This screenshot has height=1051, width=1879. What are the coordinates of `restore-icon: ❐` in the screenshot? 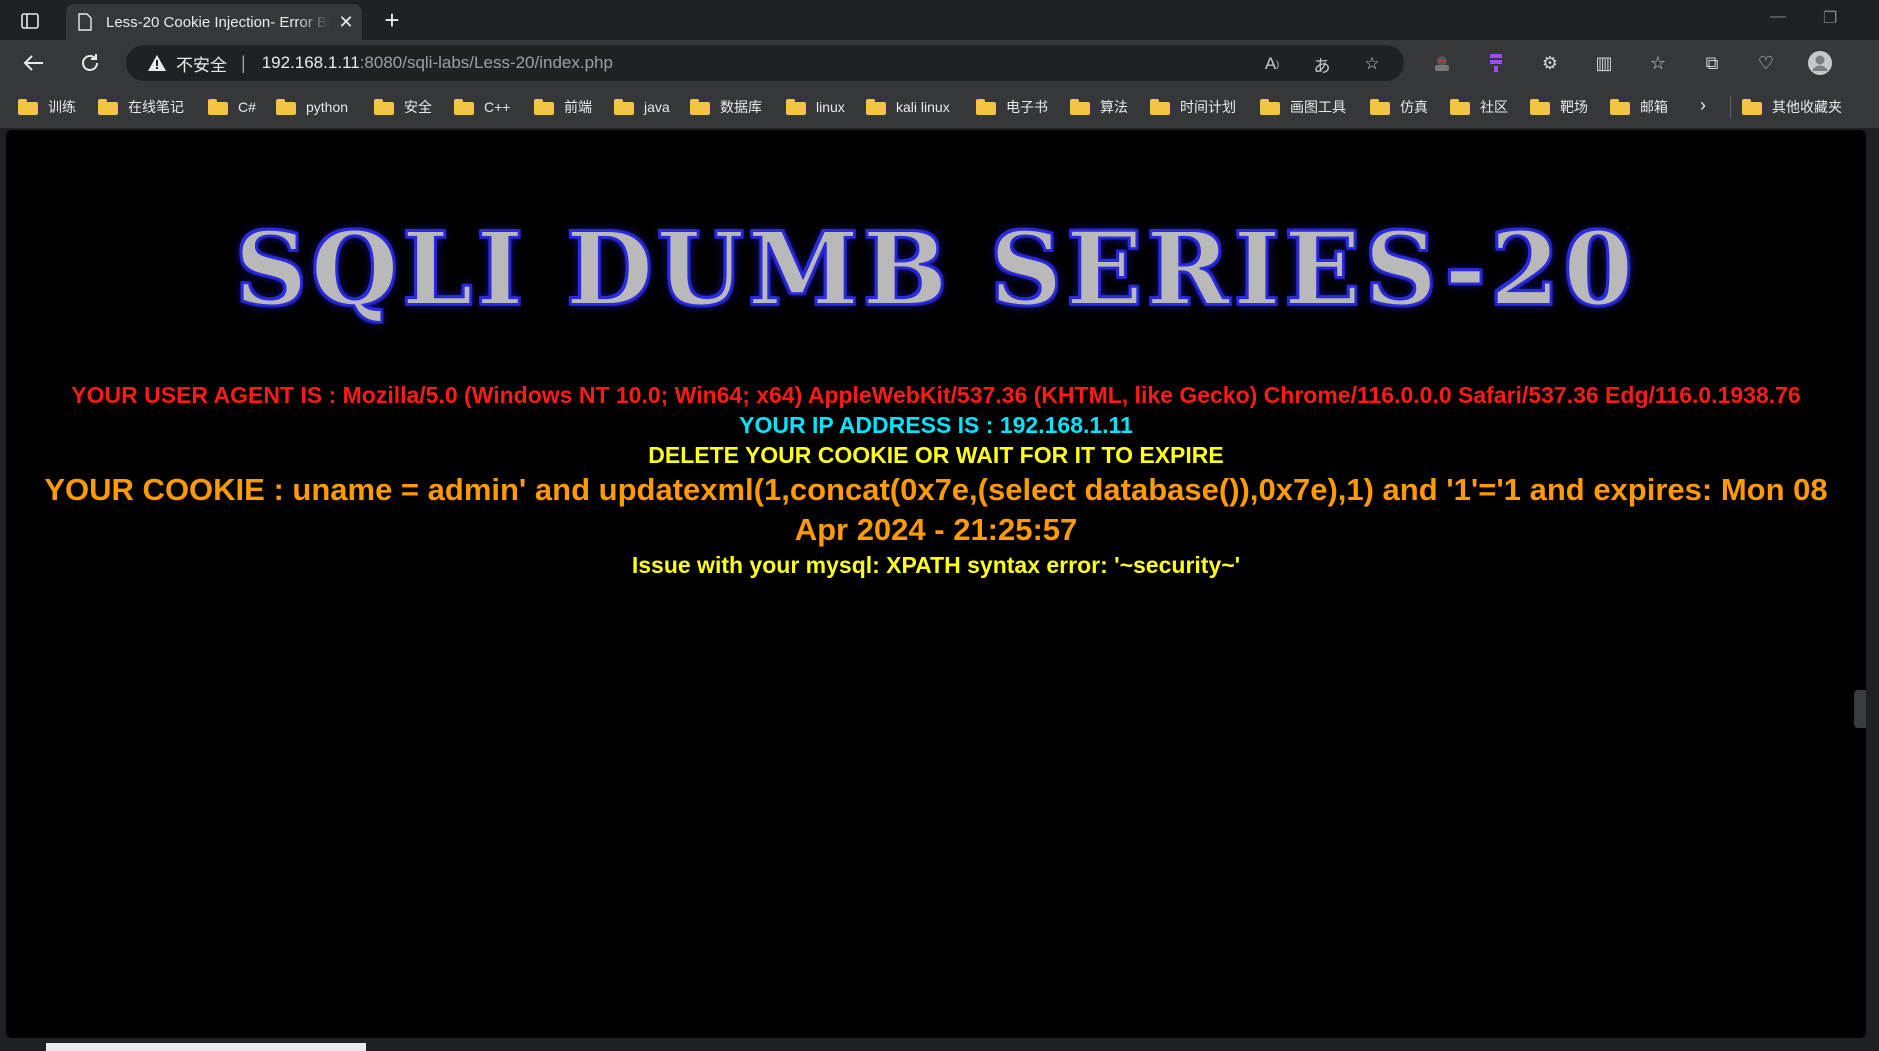 It's located at (1830, 18).